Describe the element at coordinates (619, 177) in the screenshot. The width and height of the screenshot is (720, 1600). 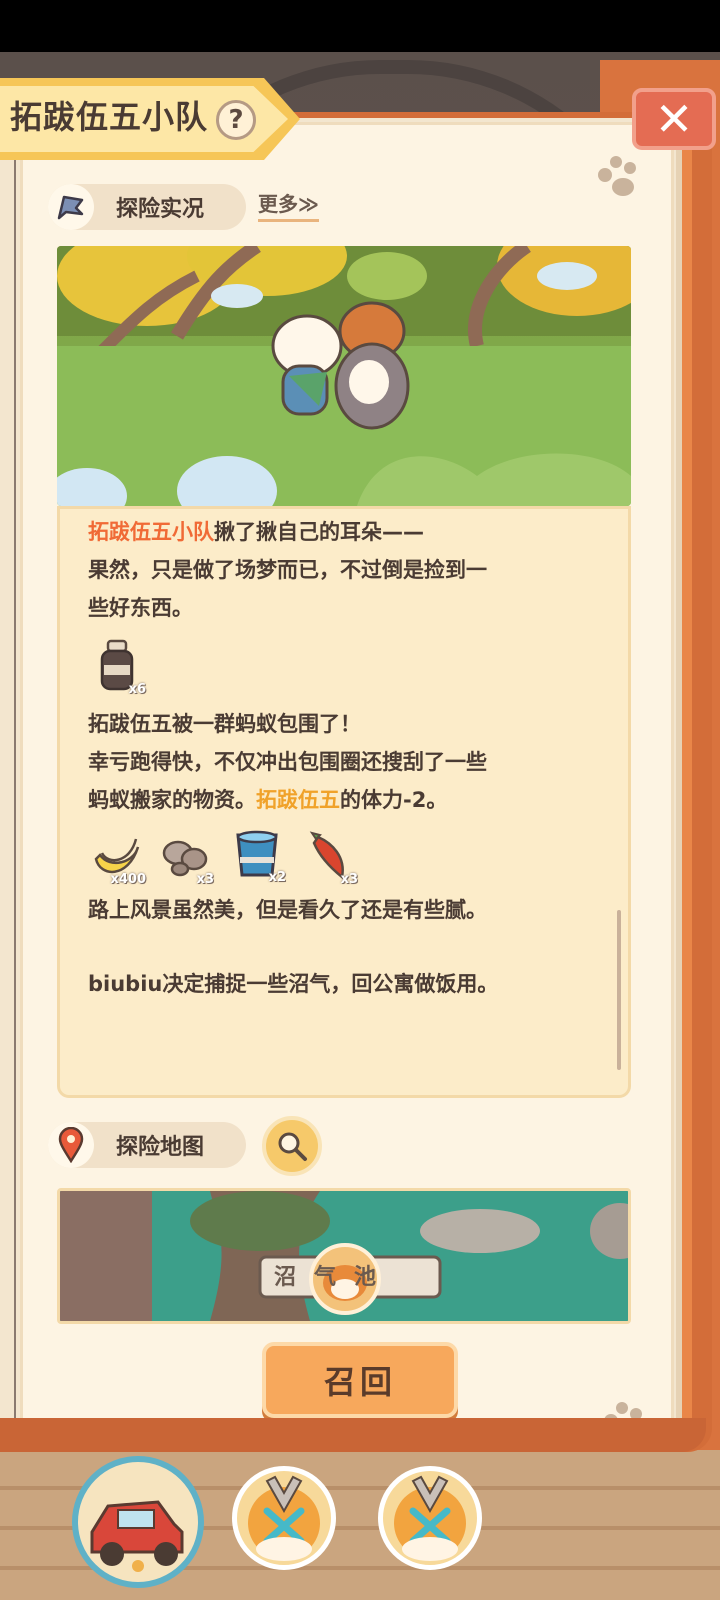
I see `paw-icon` at that location.